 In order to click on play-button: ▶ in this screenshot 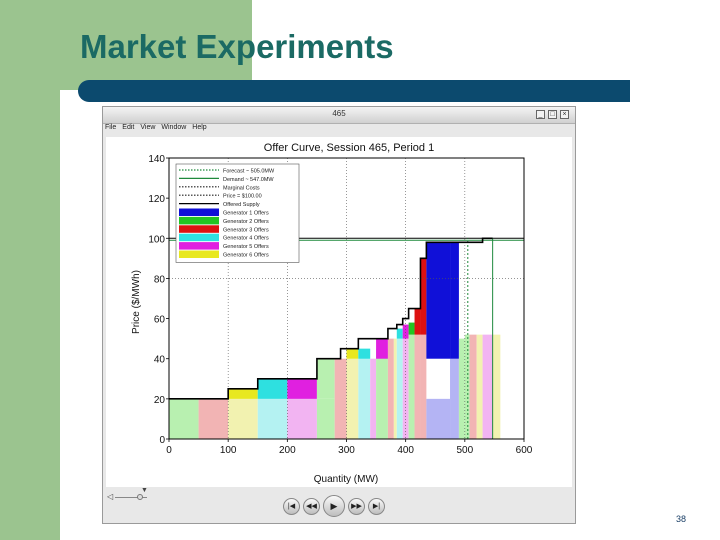, I will do `click(334, 506)`.